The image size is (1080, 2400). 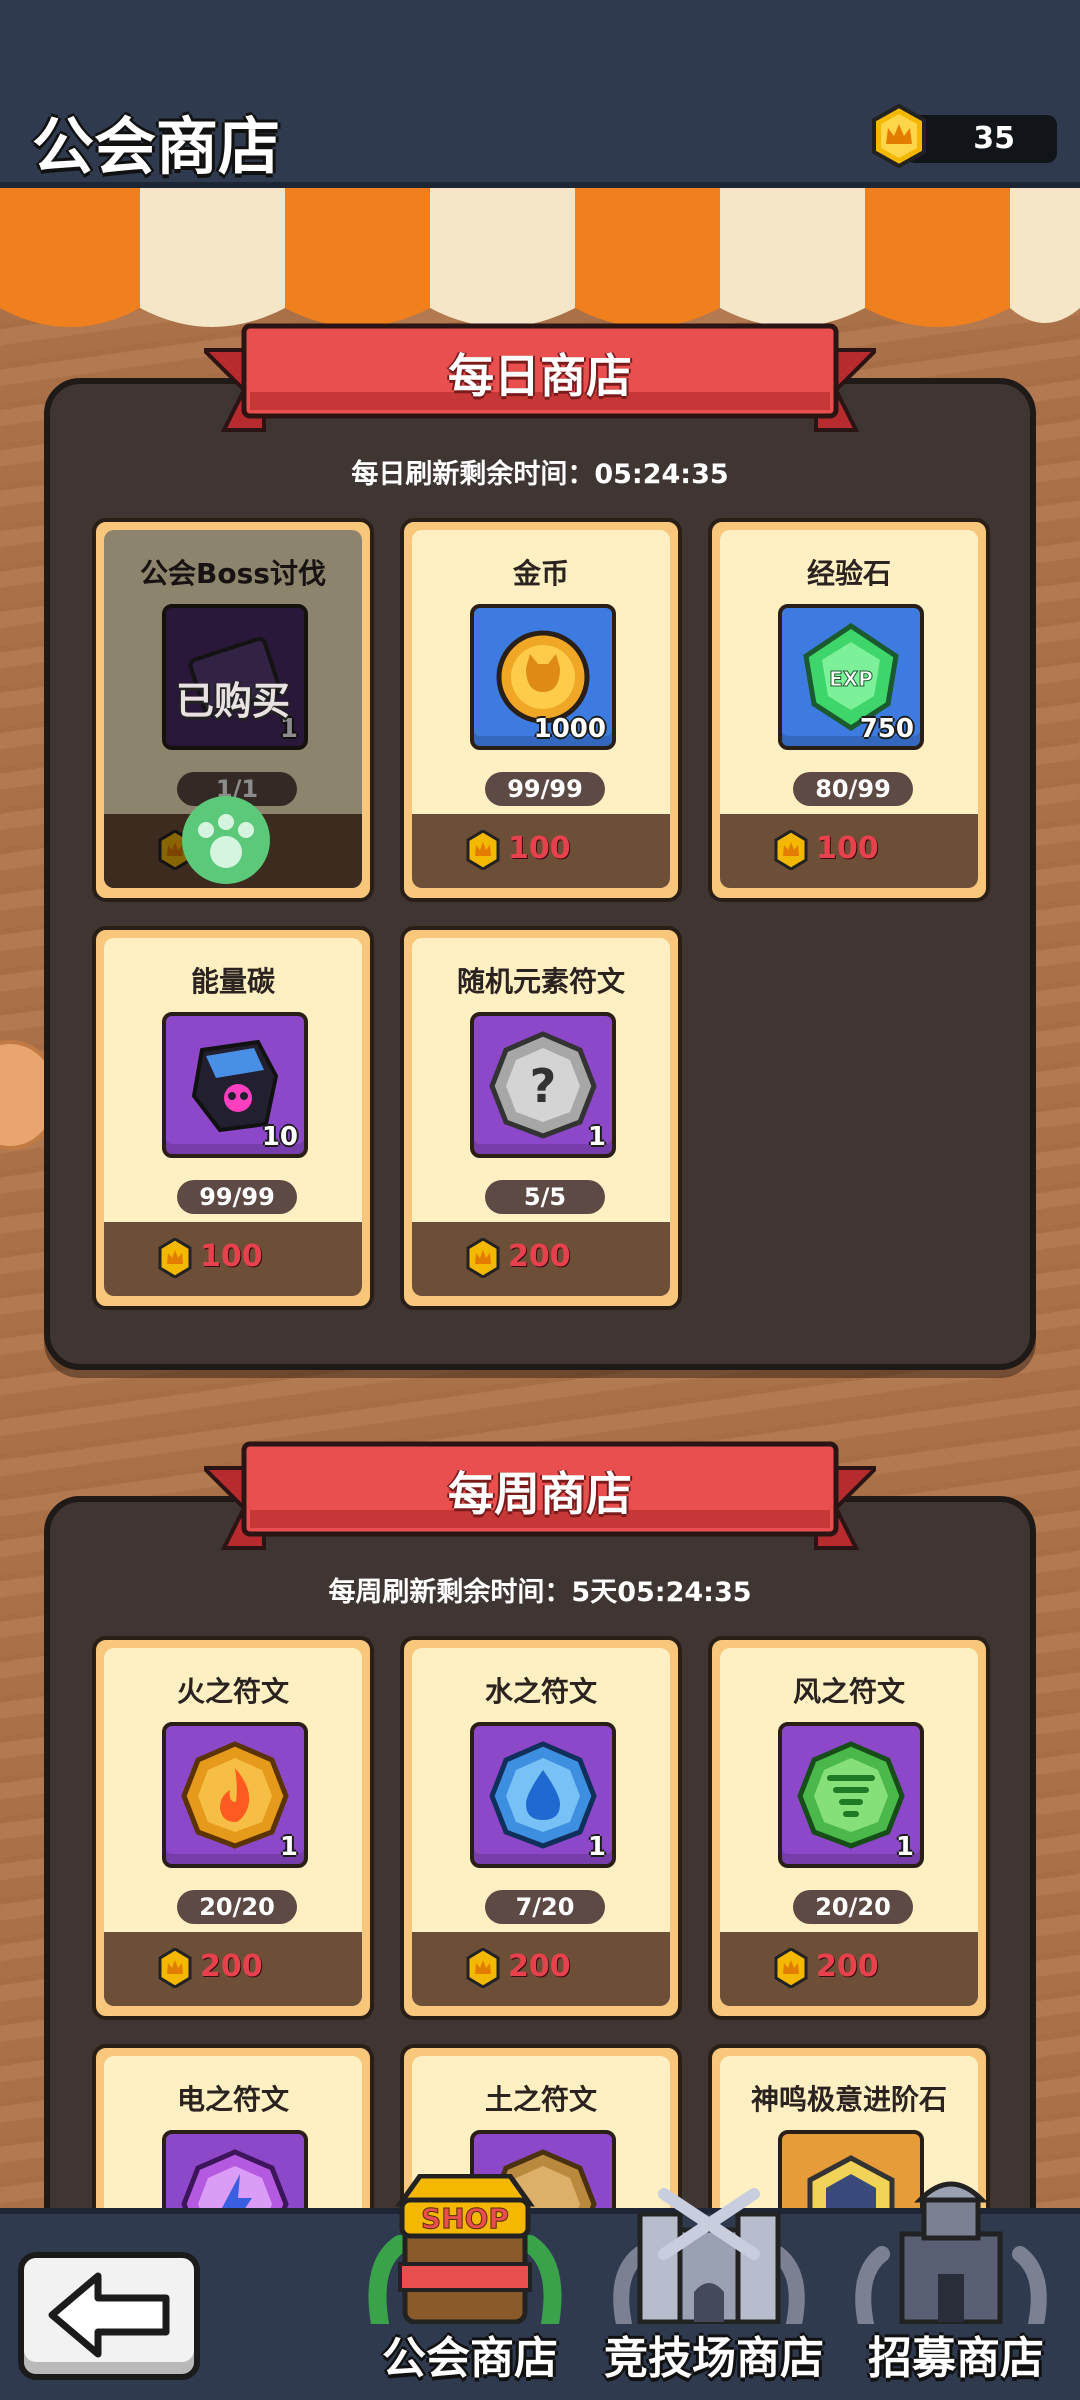 I want to click on shop-item-water-rune: 水之符文 1 7/20 200, so click(x=541, y=1828).